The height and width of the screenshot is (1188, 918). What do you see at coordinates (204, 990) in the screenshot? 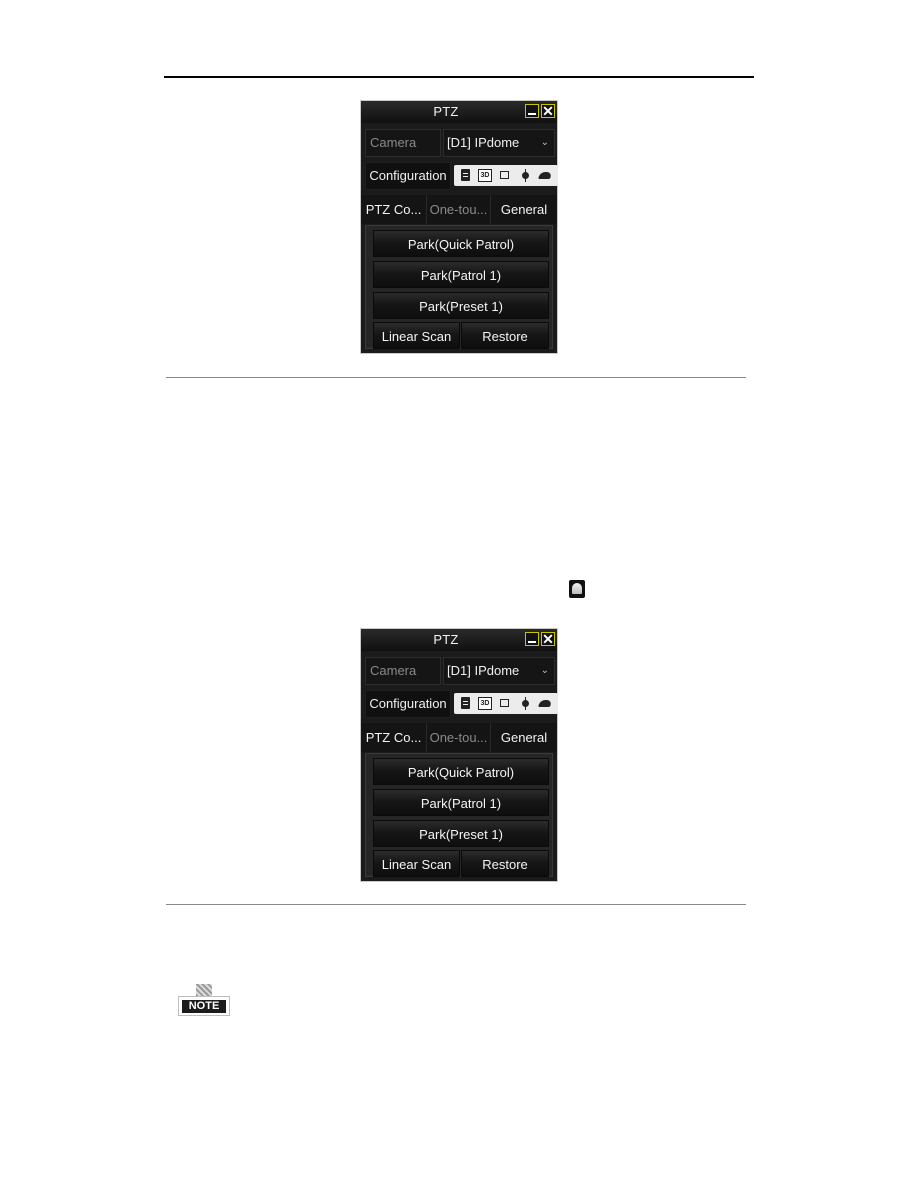
I see `note-clip-graphic` at bounding box center [204, 990].